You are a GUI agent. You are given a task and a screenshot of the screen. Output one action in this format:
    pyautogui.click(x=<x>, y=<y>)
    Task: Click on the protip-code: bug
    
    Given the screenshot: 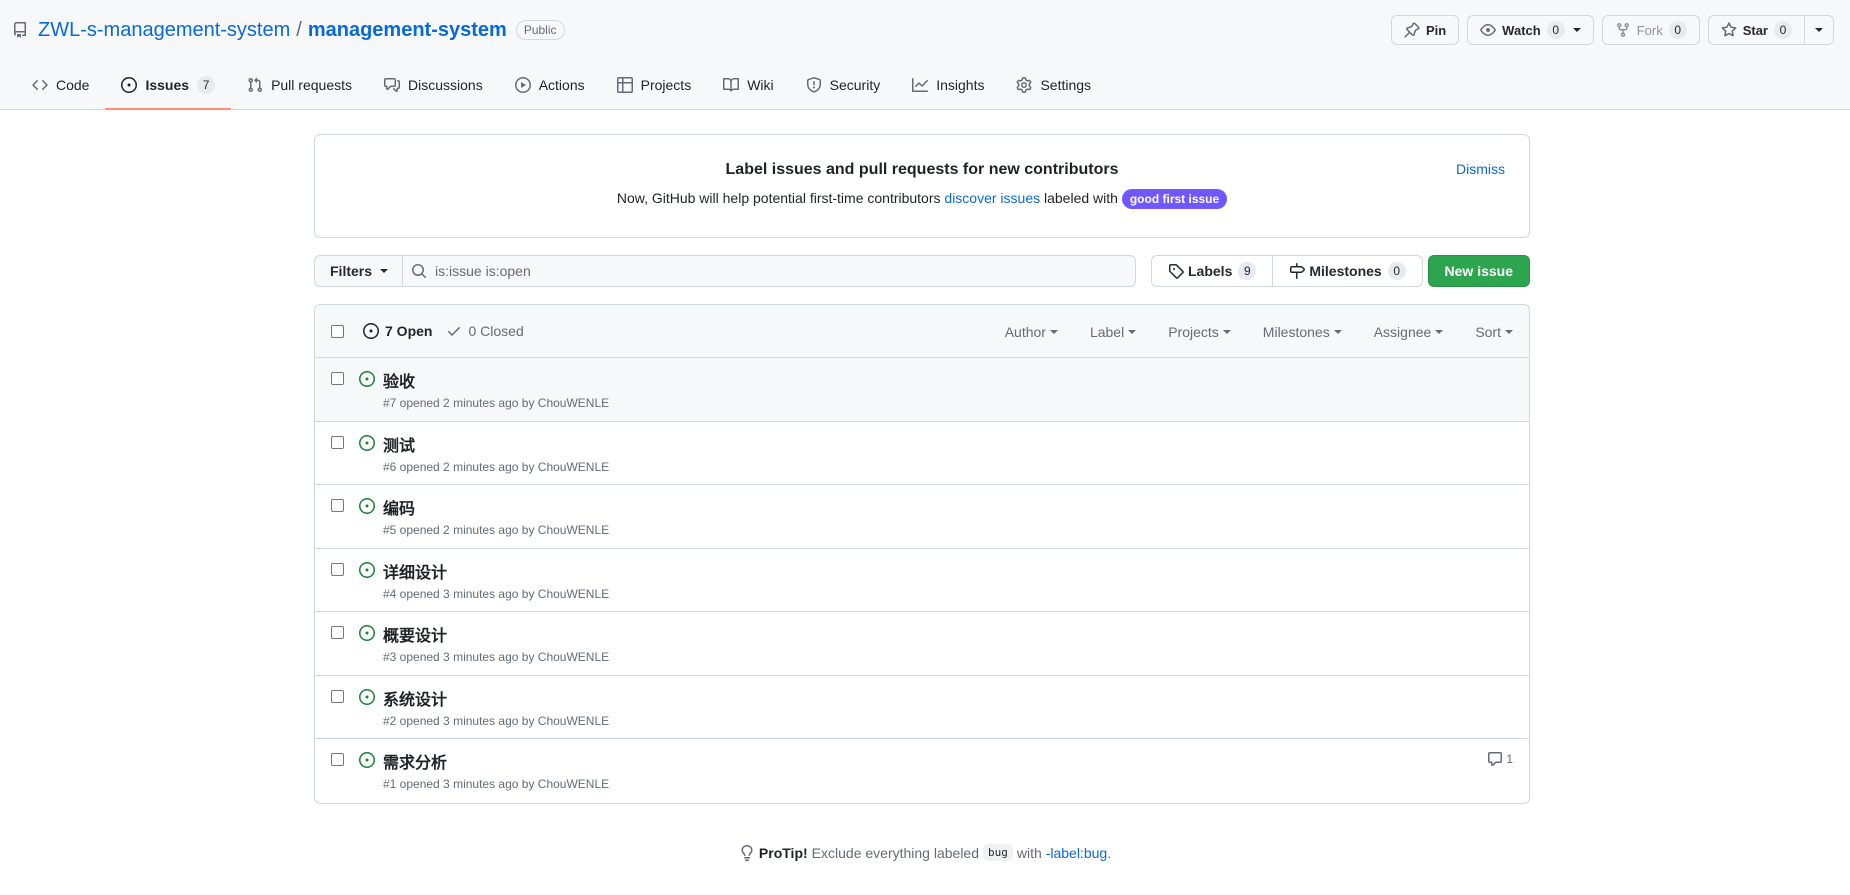 What is the action you would take?
    pyautogui.click(x=998, y=852)
    